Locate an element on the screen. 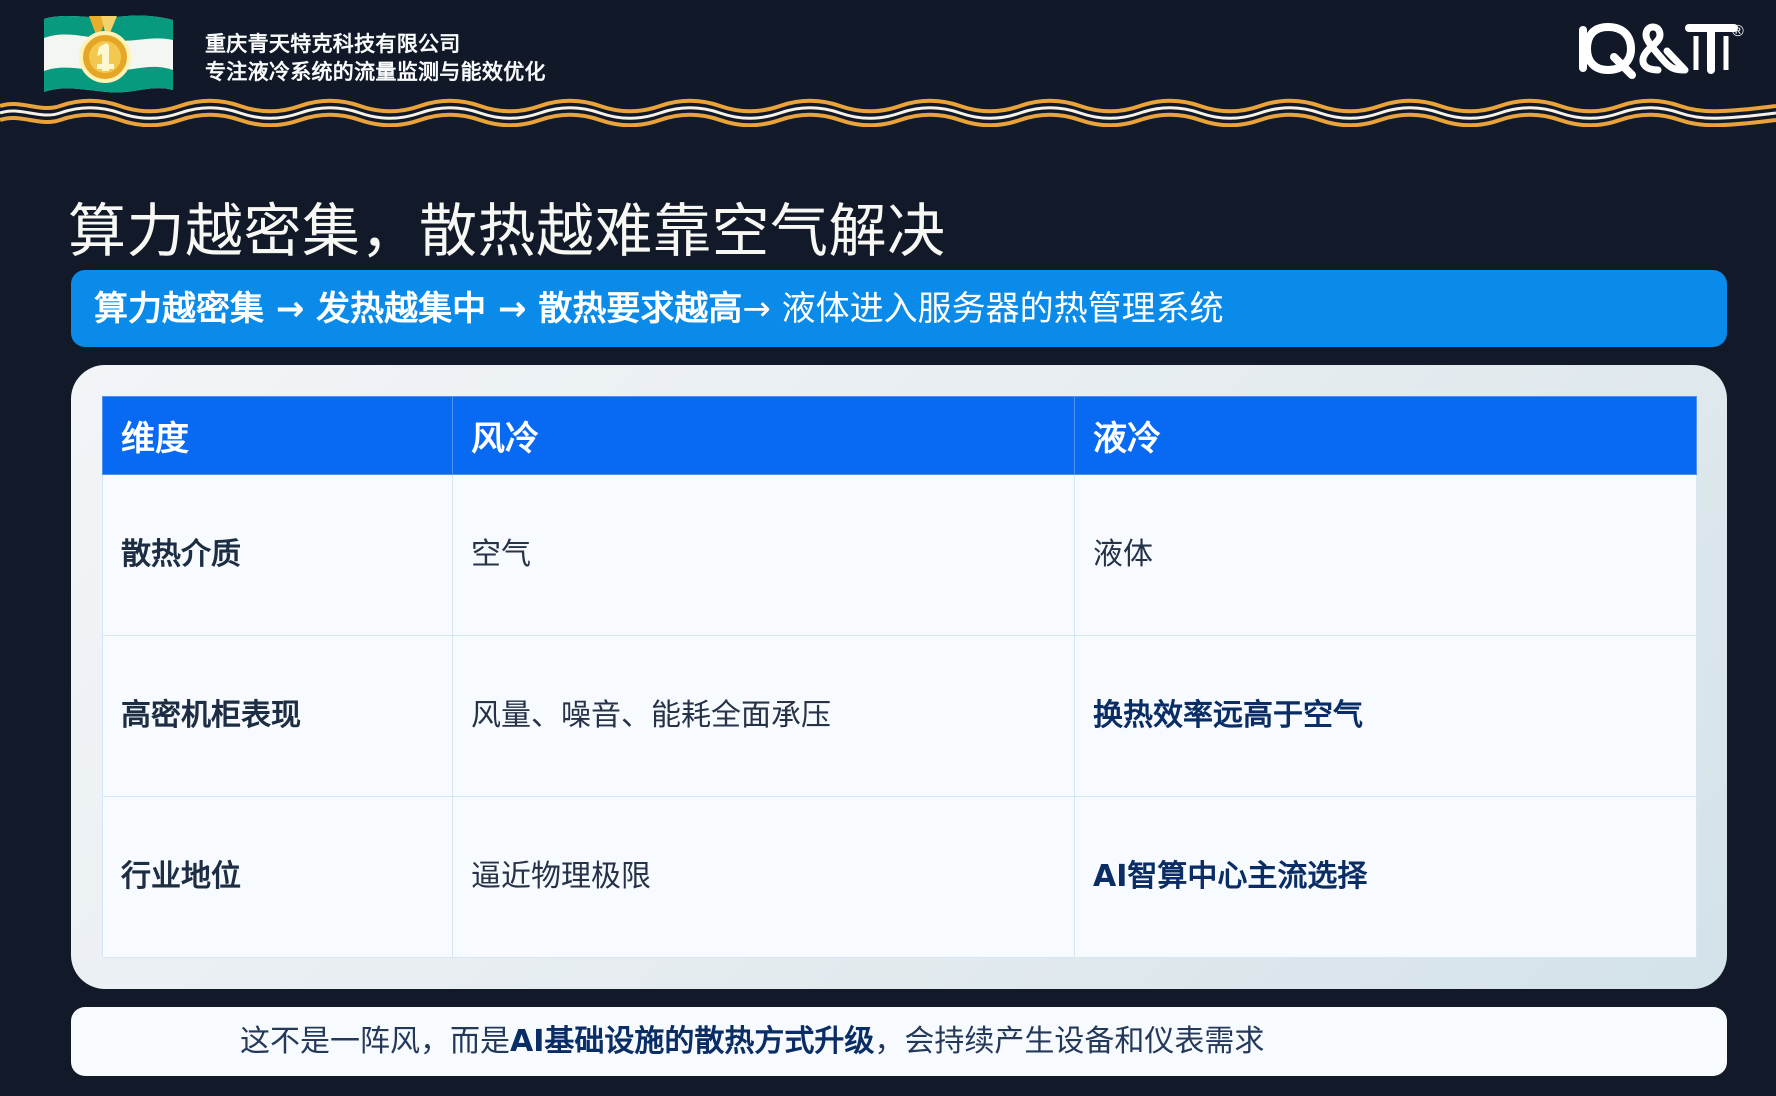 This screenshot has width=1776, height=1096. brand-logo: ® is located at coordinates (1661, 50).